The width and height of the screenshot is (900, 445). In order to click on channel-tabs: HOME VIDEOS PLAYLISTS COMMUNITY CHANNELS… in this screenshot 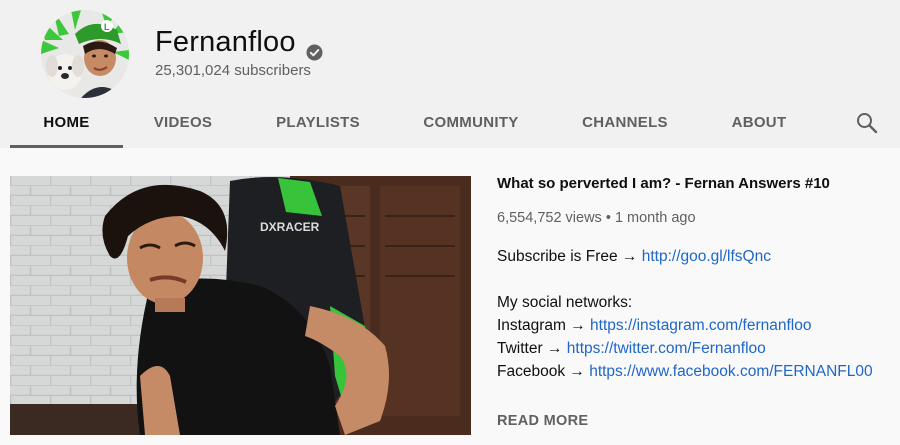, I will do `click(455, 124)`.